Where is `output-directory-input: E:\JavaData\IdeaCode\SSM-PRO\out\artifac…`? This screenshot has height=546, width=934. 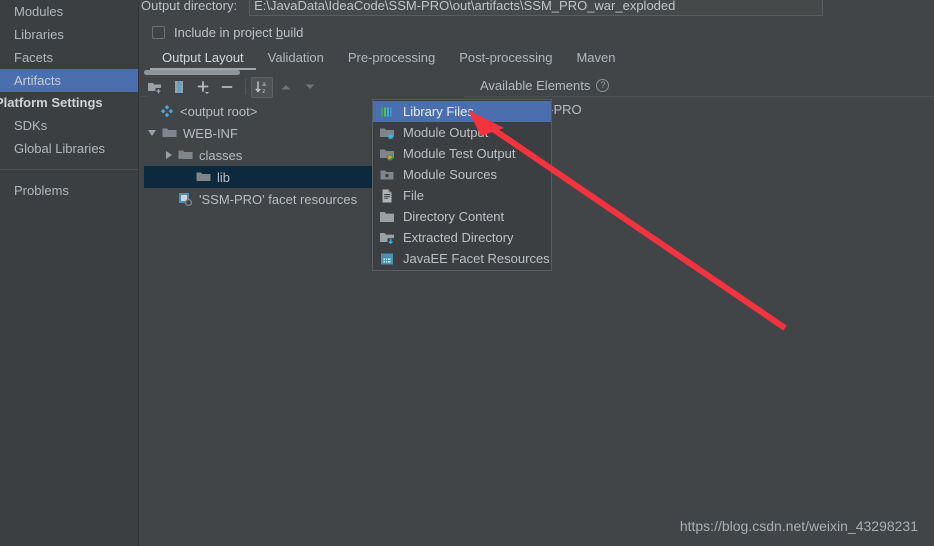
output-directory-input: E:\JavaData\IdeaCode\SSM-PRO\out\artifac… is located at coordinates (536, 8).